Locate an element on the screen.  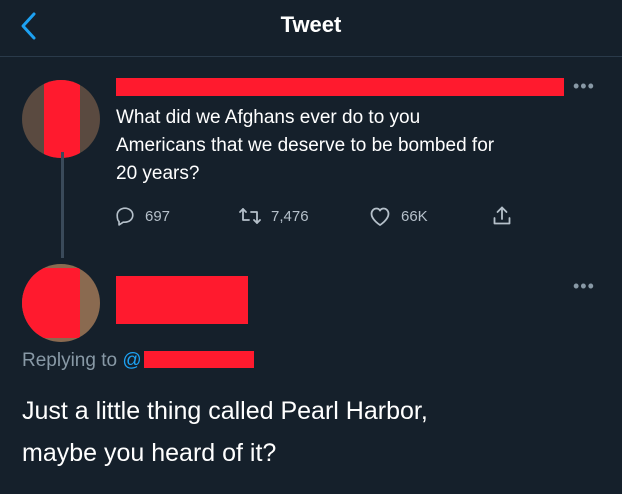
original-tweet-avatar is located at coordinates (61, 119).